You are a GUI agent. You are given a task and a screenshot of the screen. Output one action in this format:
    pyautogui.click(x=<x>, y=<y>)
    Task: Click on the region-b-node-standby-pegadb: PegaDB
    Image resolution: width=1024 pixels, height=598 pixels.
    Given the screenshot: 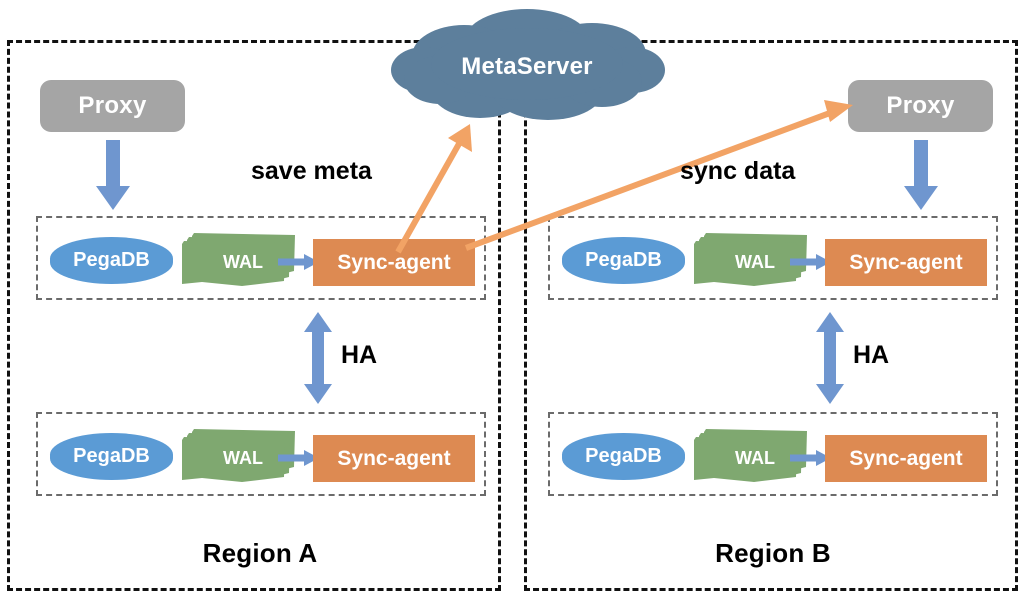 What is the action you would take?
    pyautogui.click(x=623, y=456)
    